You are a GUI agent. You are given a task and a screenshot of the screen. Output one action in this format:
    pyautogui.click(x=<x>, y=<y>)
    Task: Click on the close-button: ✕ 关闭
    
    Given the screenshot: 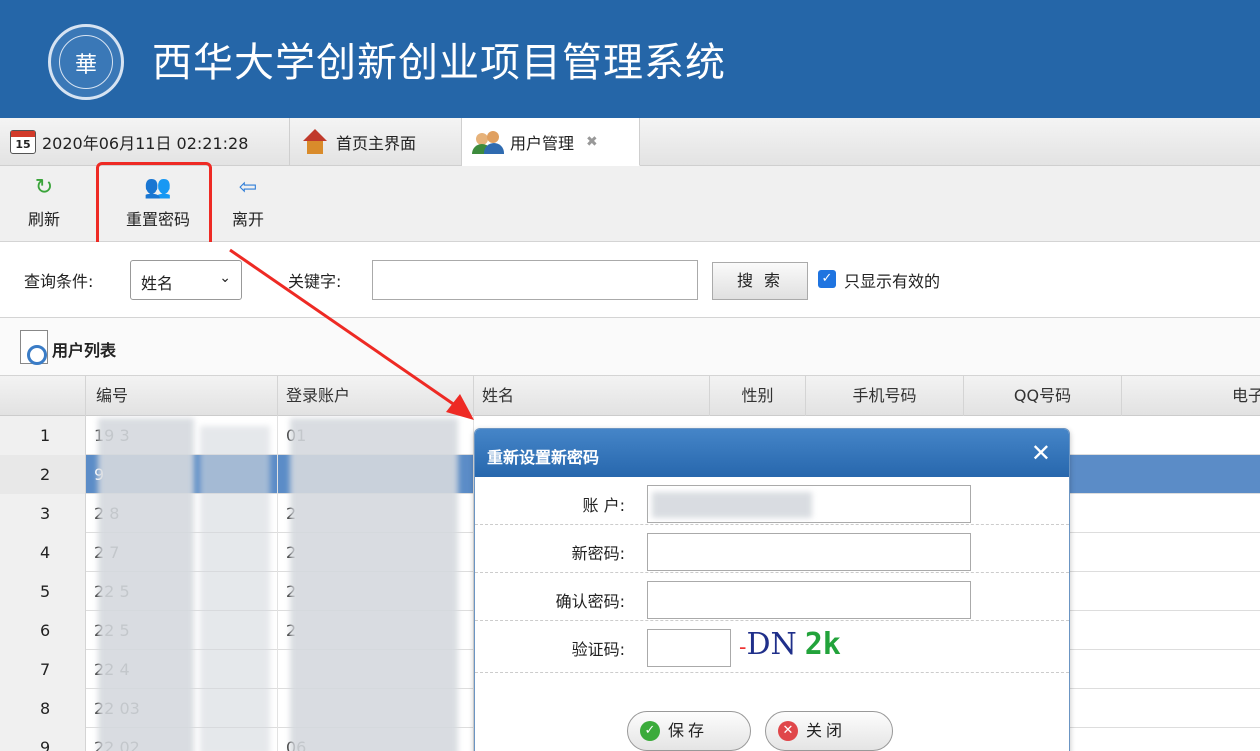 What is the action you would take?
    pyautogui.click(x=829, y=731)
    